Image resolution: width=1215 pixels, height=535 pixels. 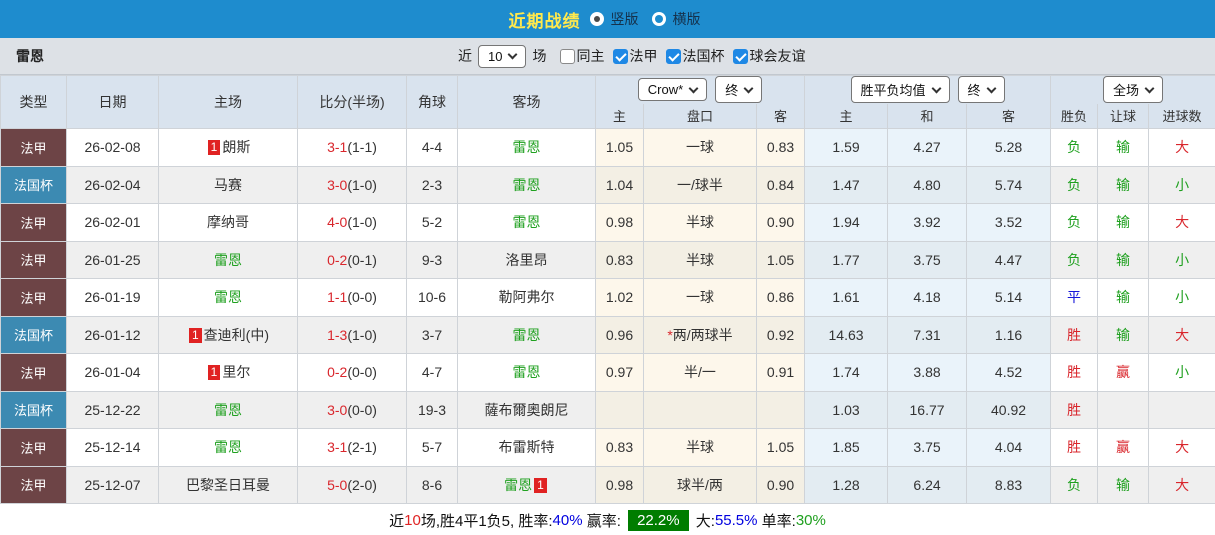 I want to click on match-date: 26-01-19, so click(x=112, y=297).